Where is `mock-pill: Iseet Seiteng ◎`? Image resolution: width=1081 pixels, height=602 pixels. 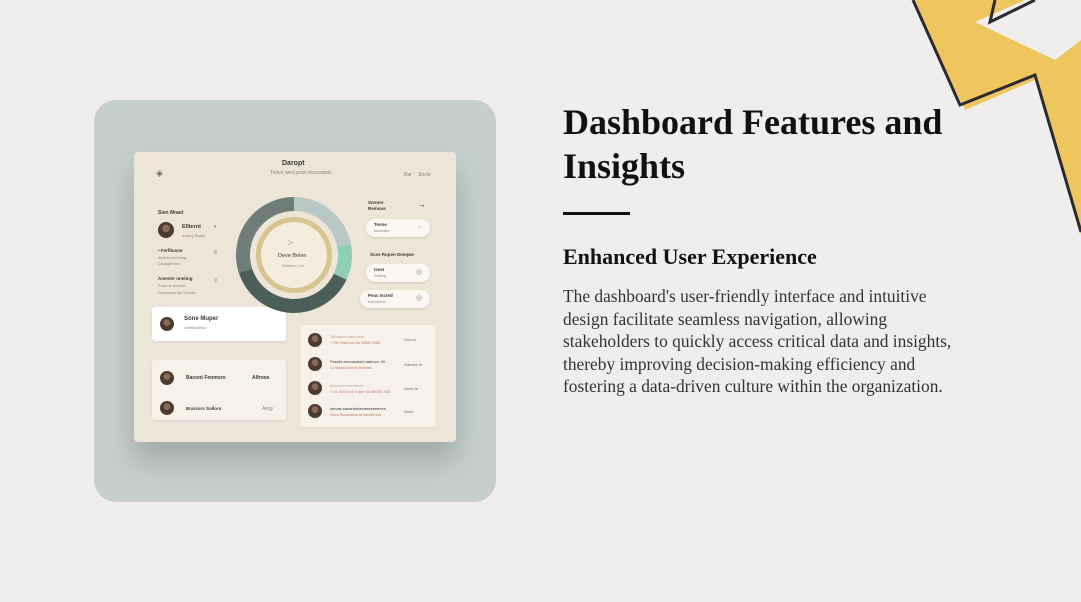
mock-pill: Iseet Seiteng ◎ is located at coordinates (398, 273).